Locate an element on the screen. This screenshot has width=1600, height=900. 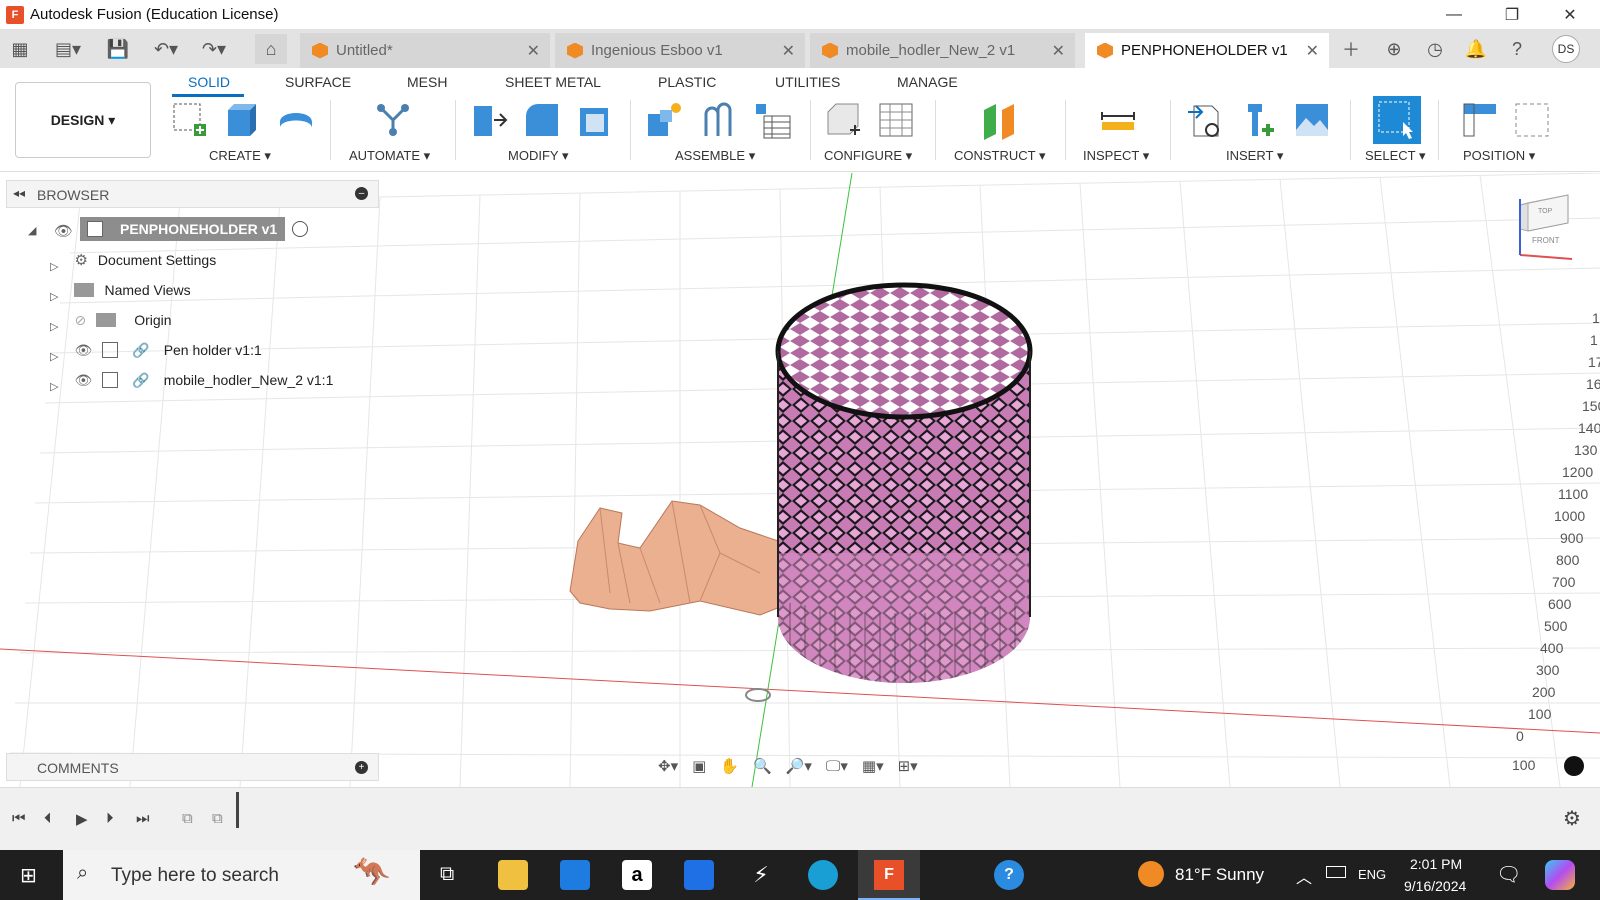
restore-button: ❐ is located at coordinates (1512, 14).